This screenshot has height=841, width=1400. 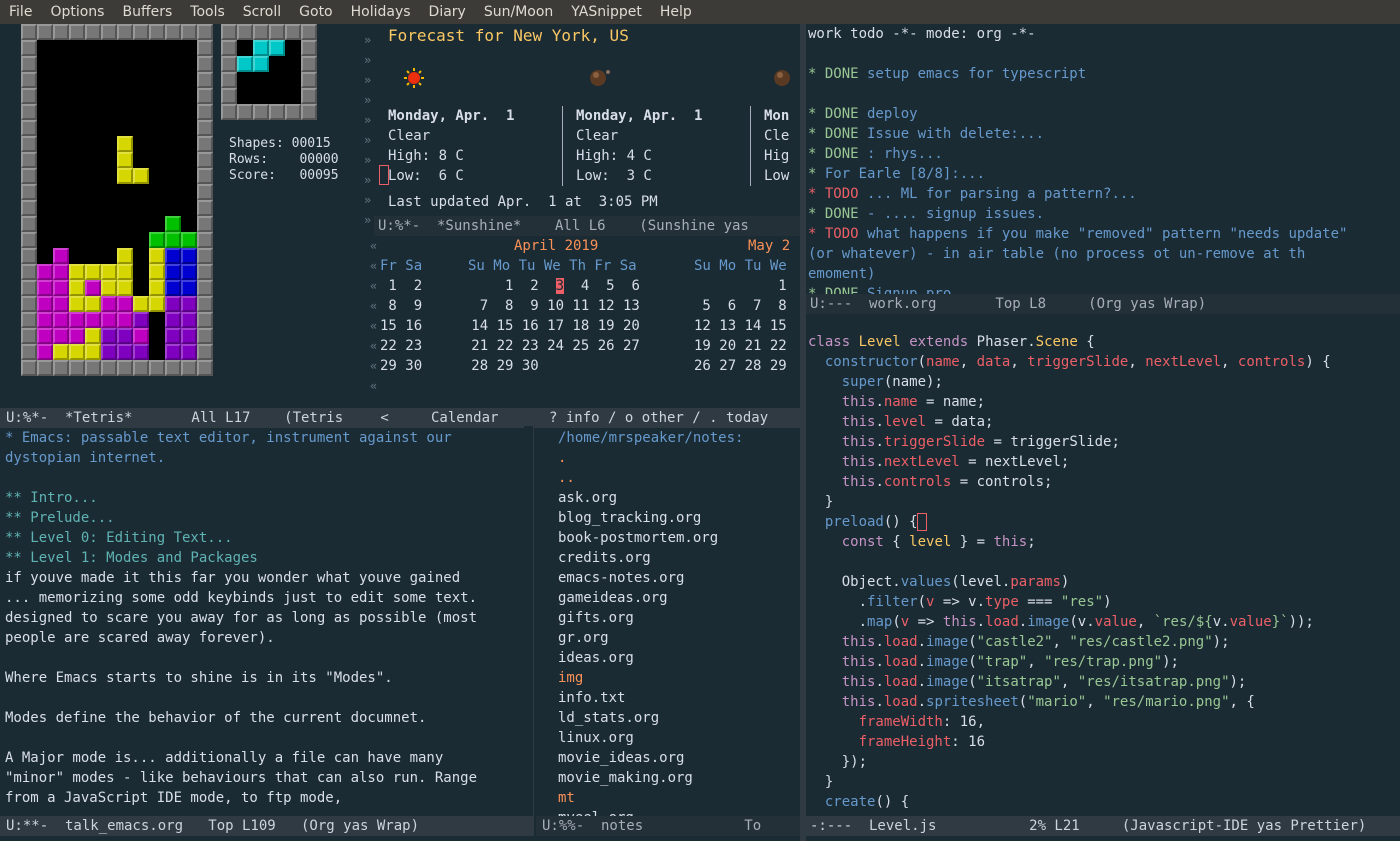 I want to click on menu-item-yasnippet: YASnippet, so click(x=606, y=12).